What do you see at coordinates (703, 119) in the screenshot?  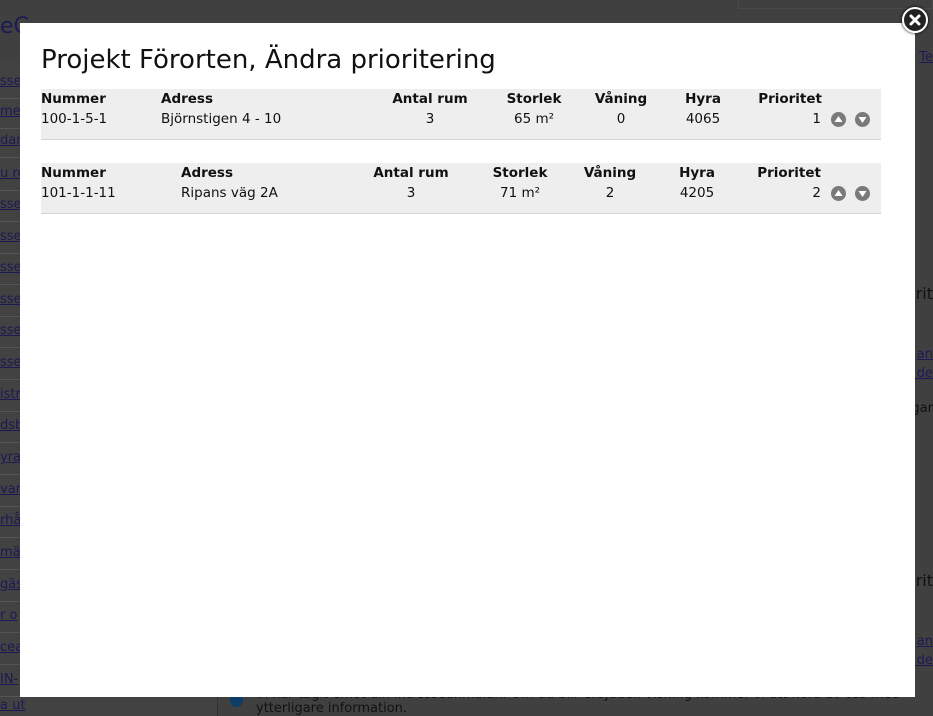 I see `cell-hyra: 4065` at bounding box center [703, 119].